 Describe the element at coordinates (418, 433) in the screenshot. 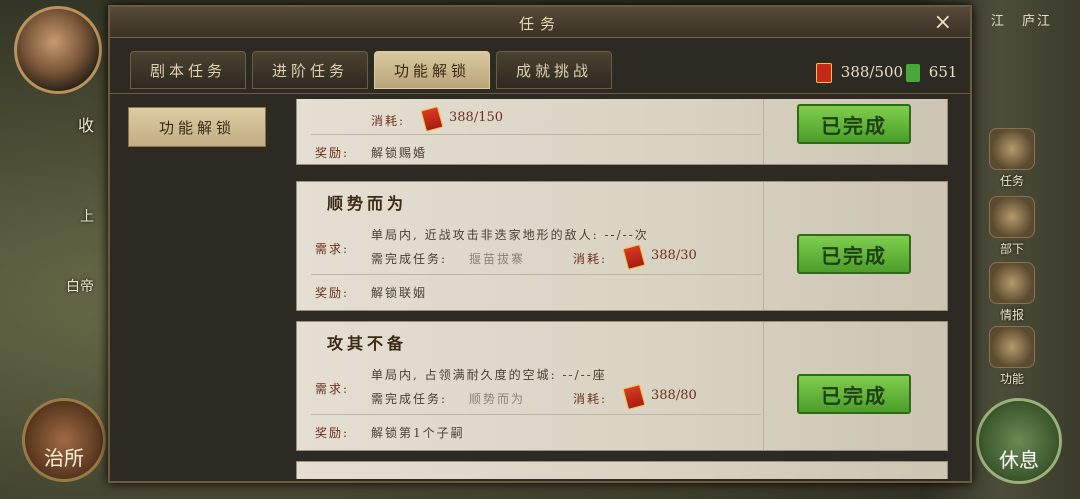

I see `reward-value: 解锁第1个子嗣` at that location.